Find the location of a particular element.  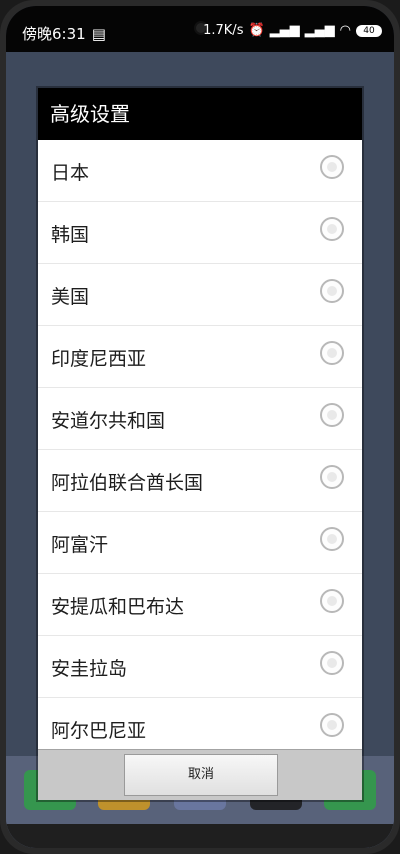

list-item: 安提瓜和巴布达 is located at coordinates (200, 605).